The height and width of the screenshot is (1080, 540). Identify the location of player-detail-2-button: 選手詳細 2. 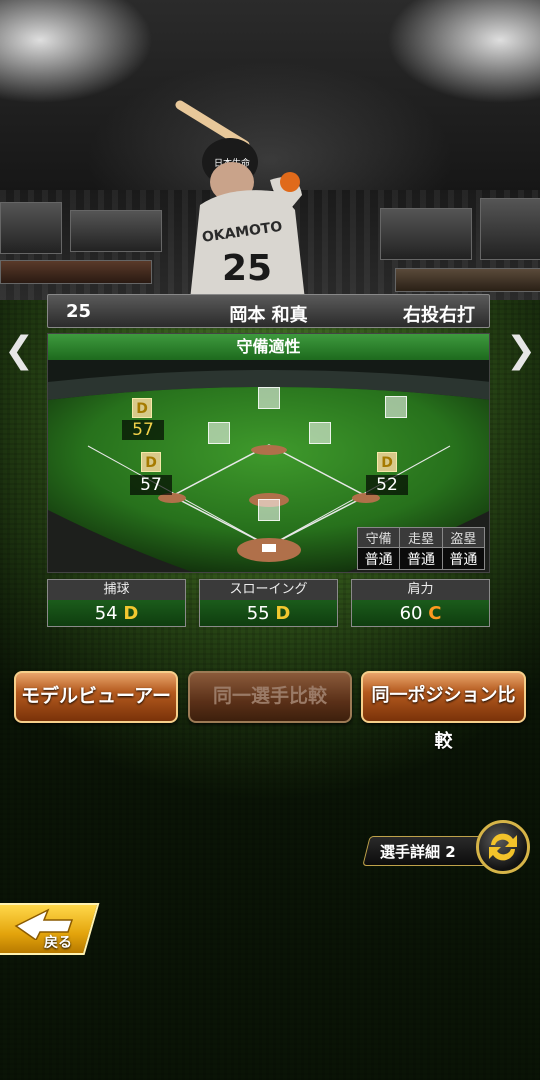
(446, 847).